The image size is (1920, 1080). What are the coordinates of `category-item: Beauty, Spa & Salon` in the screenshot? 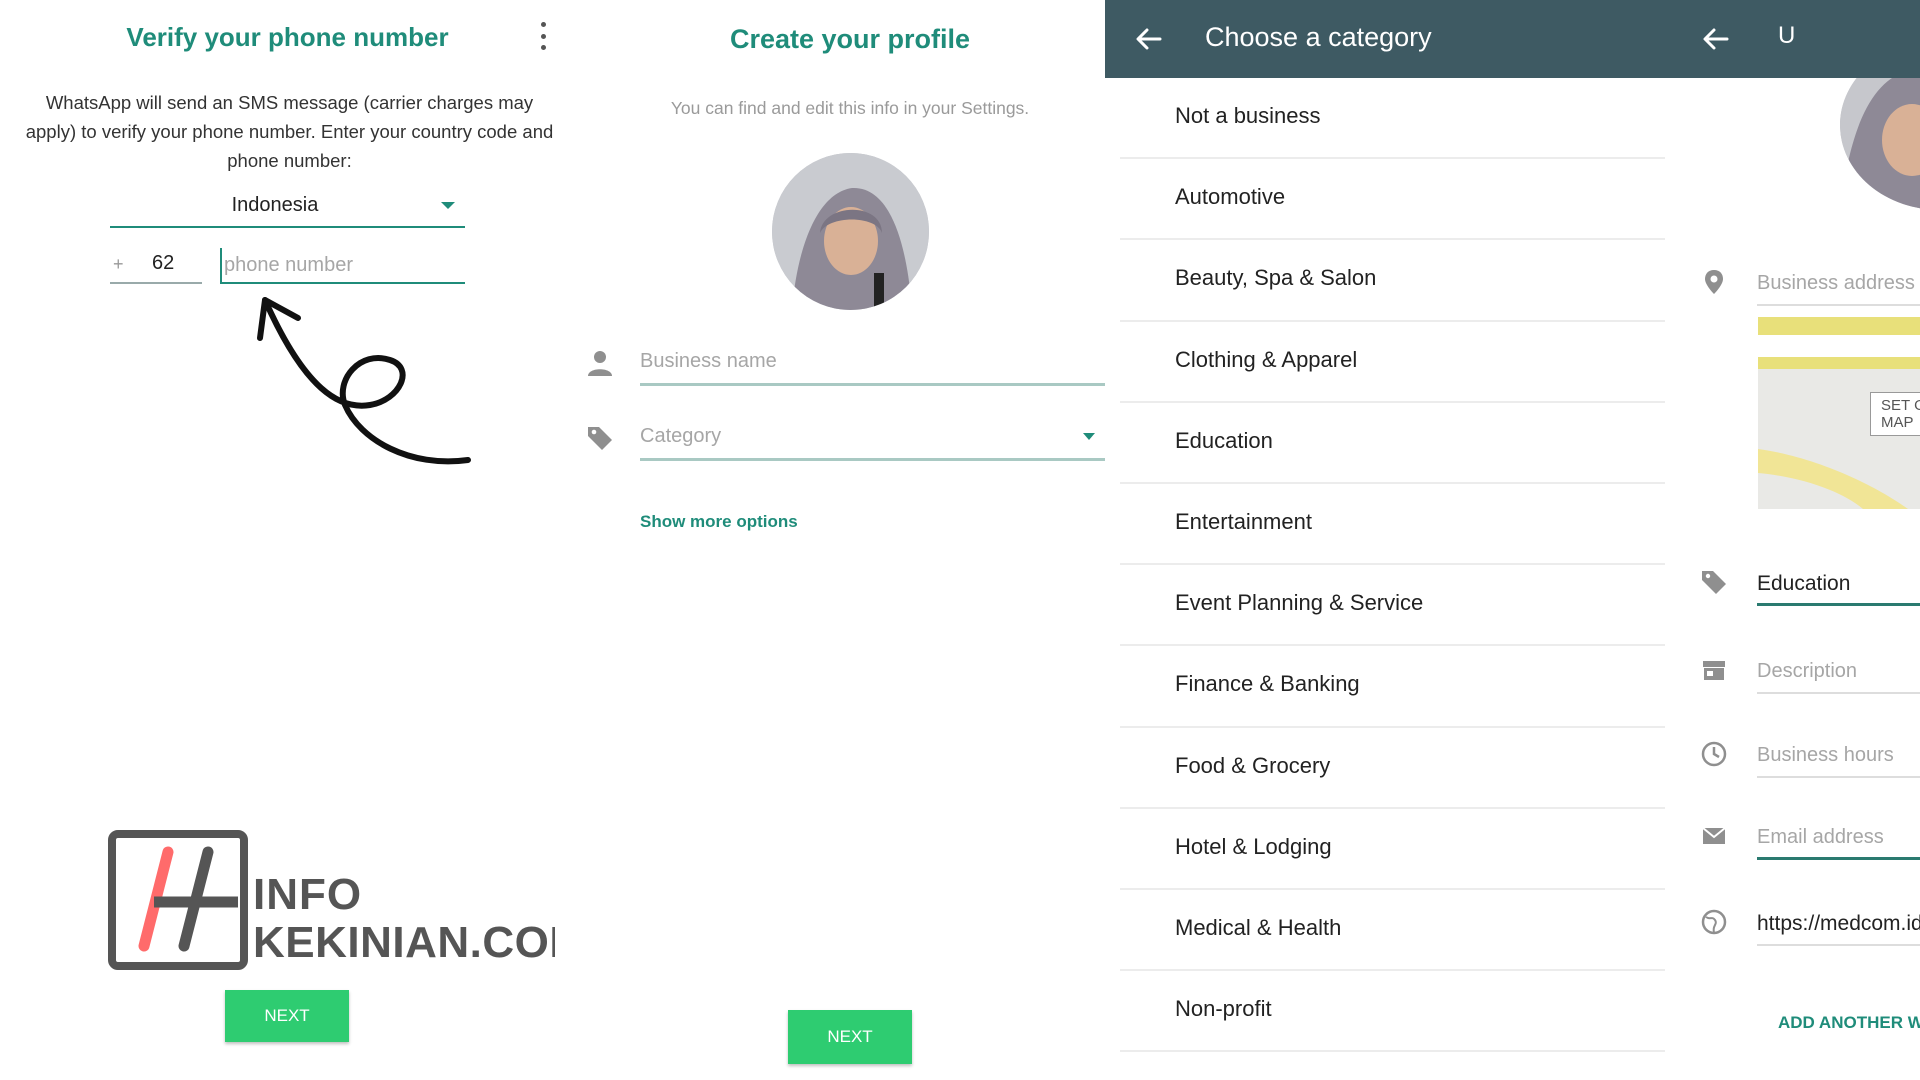 It's located at (1392, 281).